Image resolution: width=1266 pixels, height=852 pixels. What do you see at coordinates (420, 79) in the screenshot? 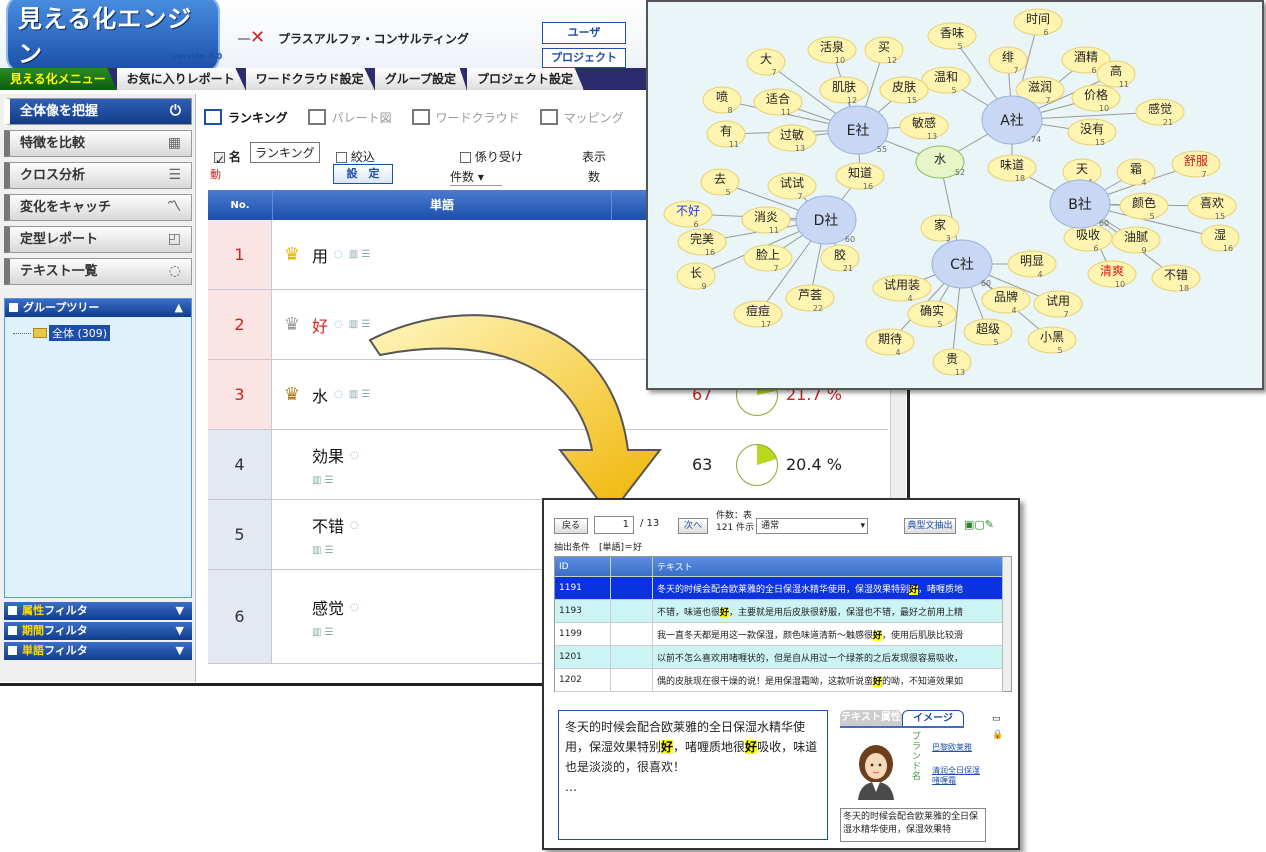
I see `menu-tab-group-settings: グループ設定` at bounding box center [420, 79].